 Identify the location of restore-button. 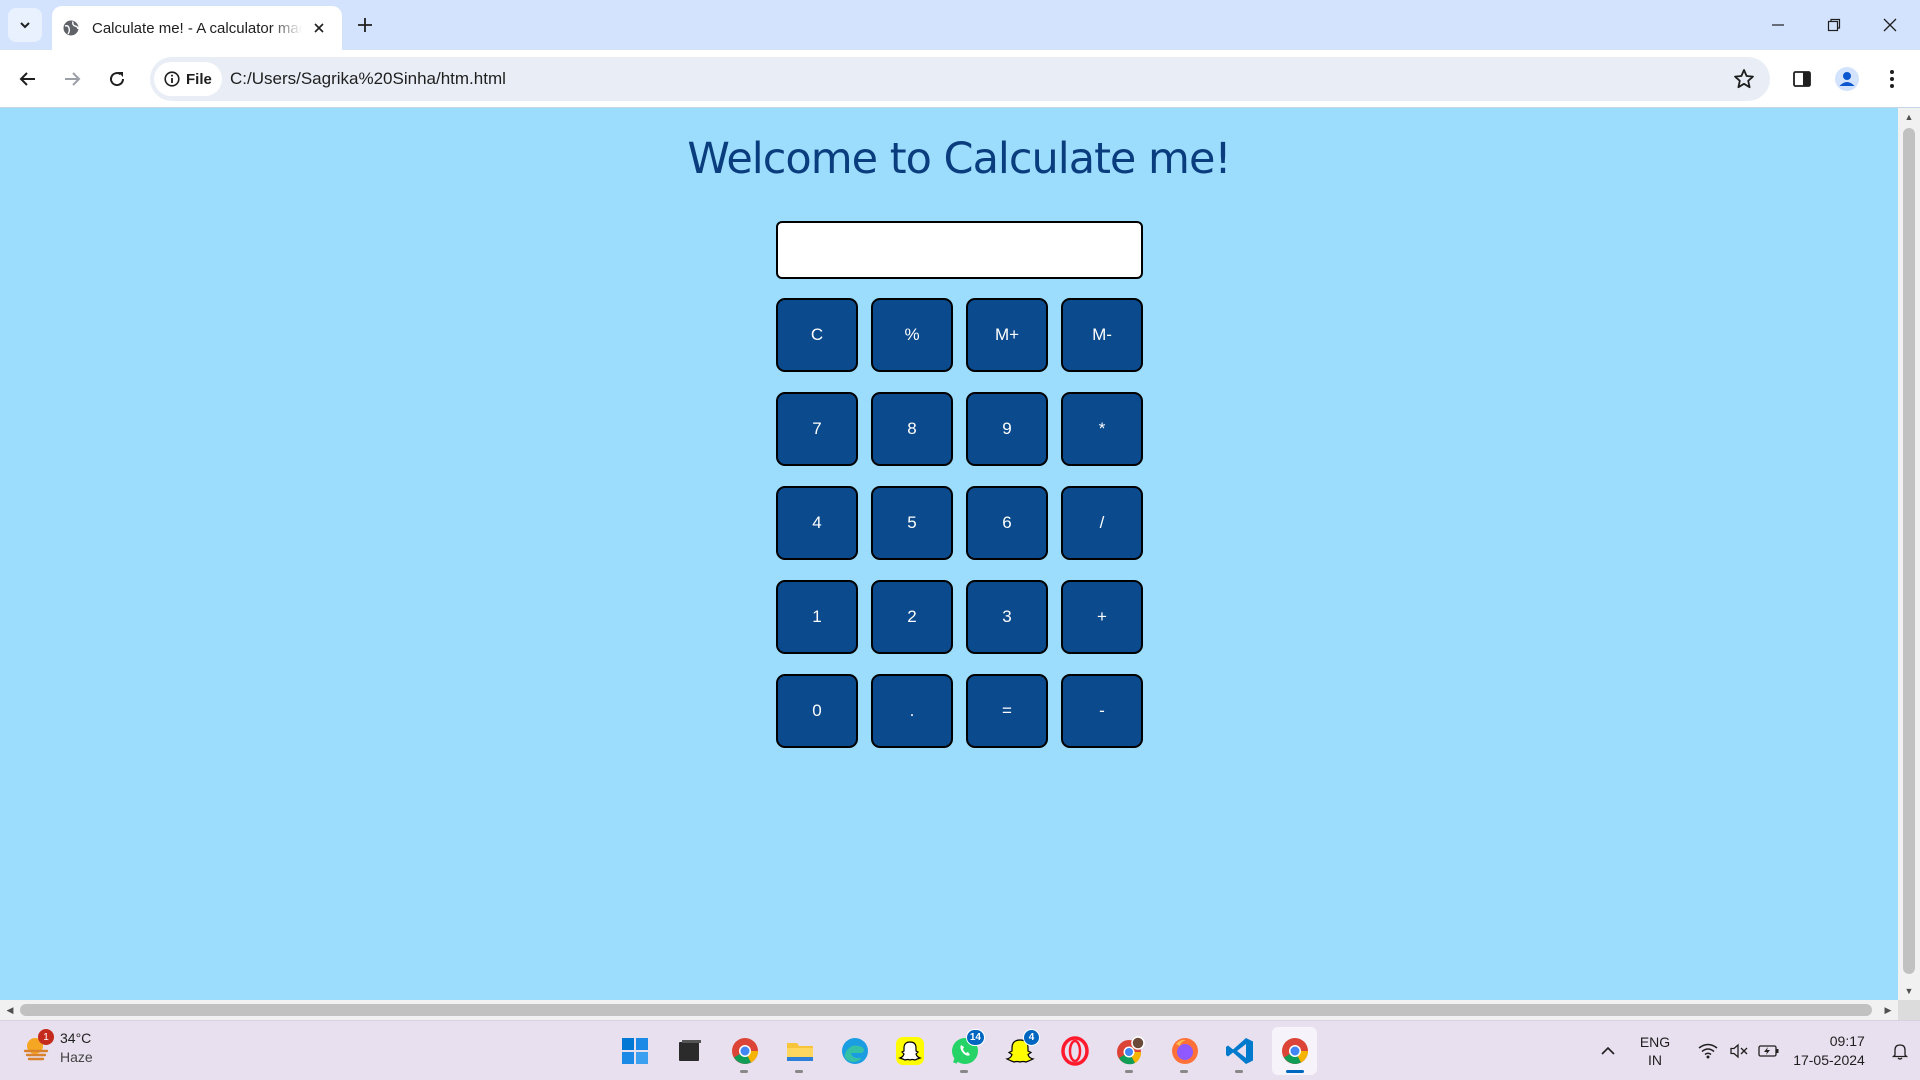
(1834, 25).